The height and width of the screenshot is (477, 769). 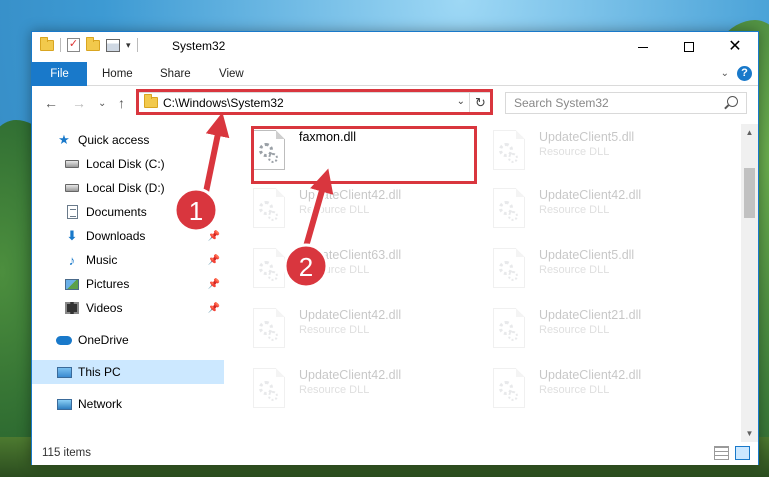 I want to click on maximize-button, so click(x=689, y=47).